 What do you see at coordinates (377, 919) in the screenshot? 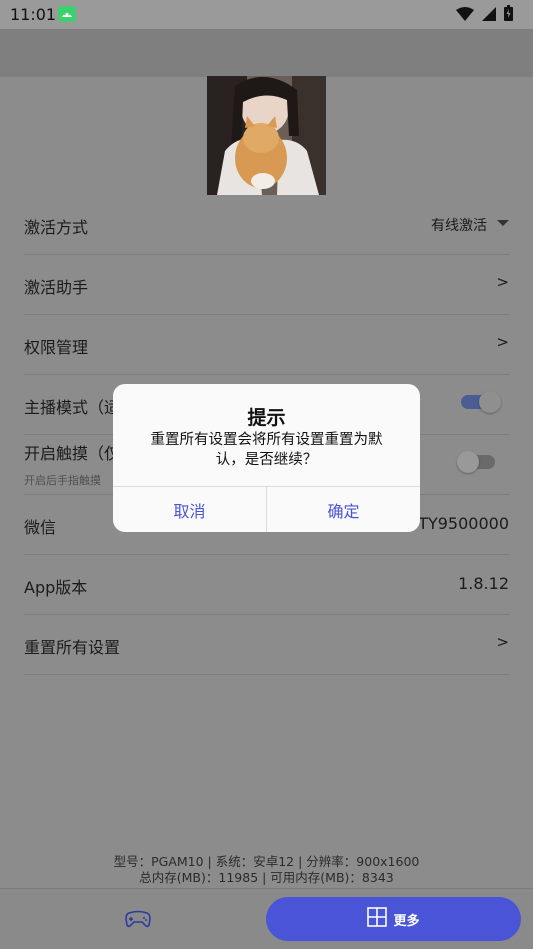
I see `grid-icon` at bounding box center [377, 919].